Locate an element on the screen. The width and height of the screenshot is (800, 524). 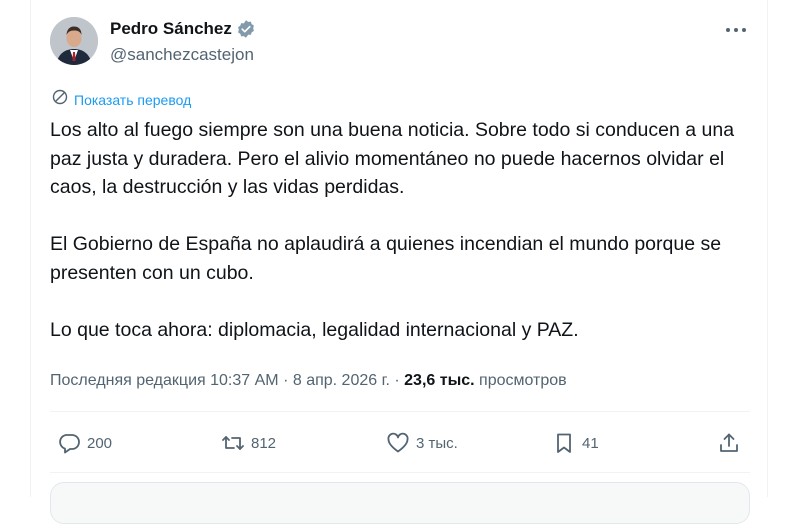
edited-label: Последняя редакция is located at coordinates (128, 380).